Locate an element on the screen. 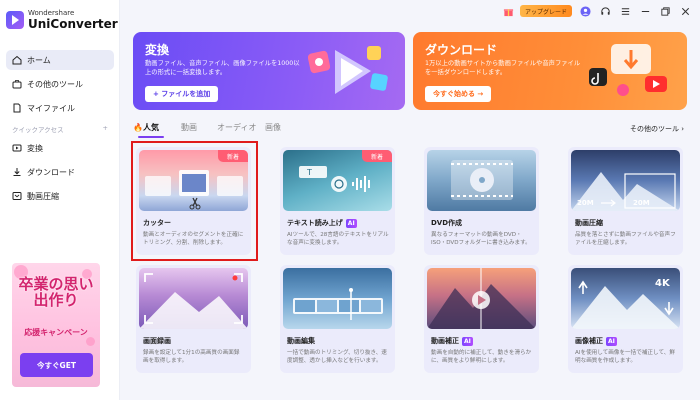 The height and width of the screenshot is (400, 700). tab-video: 動画 is located at coordinates (189, 127).